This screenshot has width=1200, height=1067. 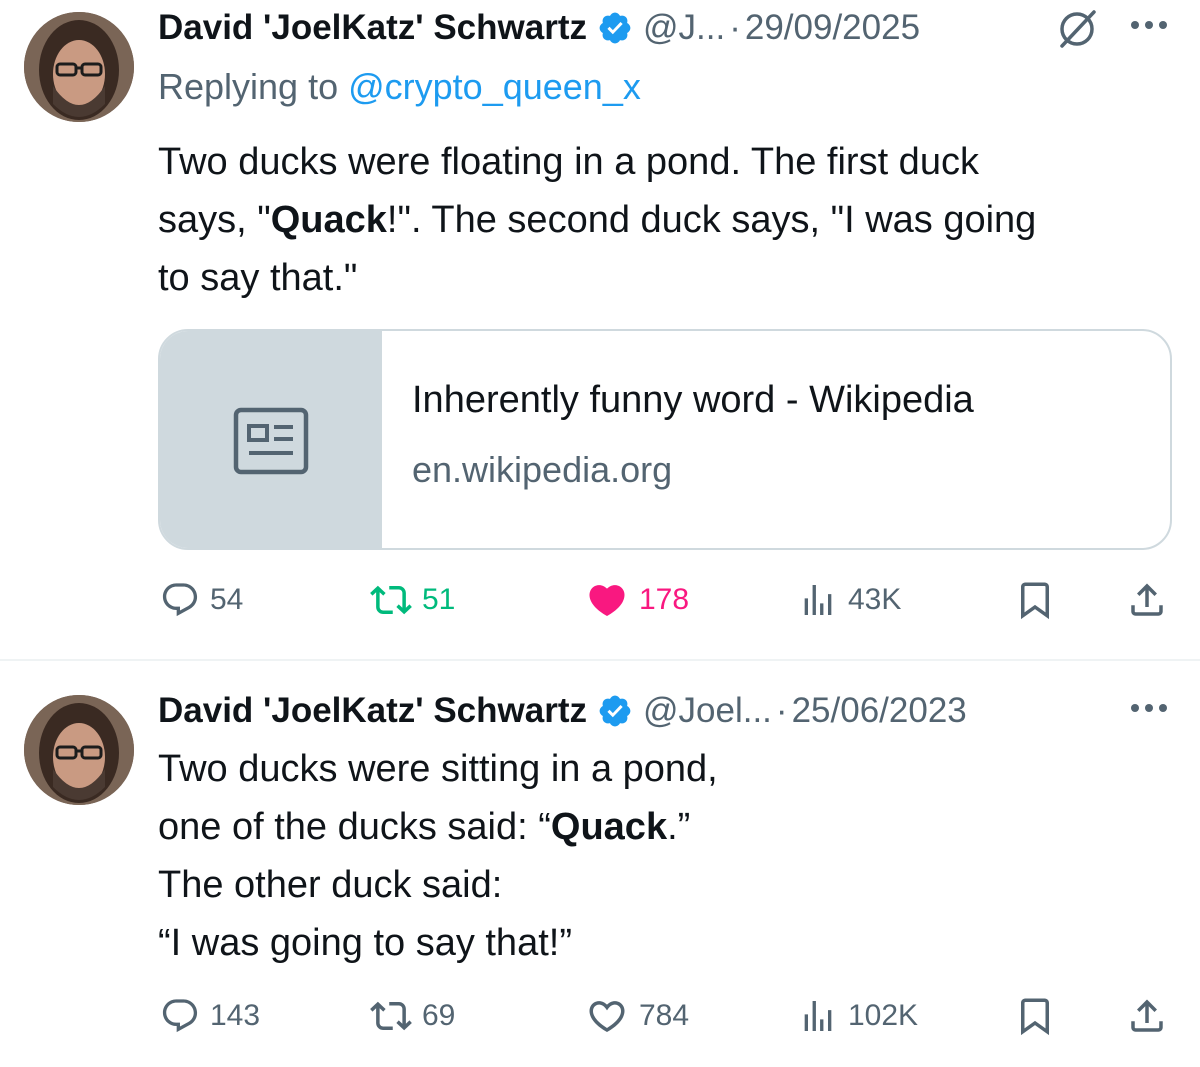 What do you see at coordinates (637, 600) in the screenshot?
I see `like-button: 178` at bounding box center [637, 600].